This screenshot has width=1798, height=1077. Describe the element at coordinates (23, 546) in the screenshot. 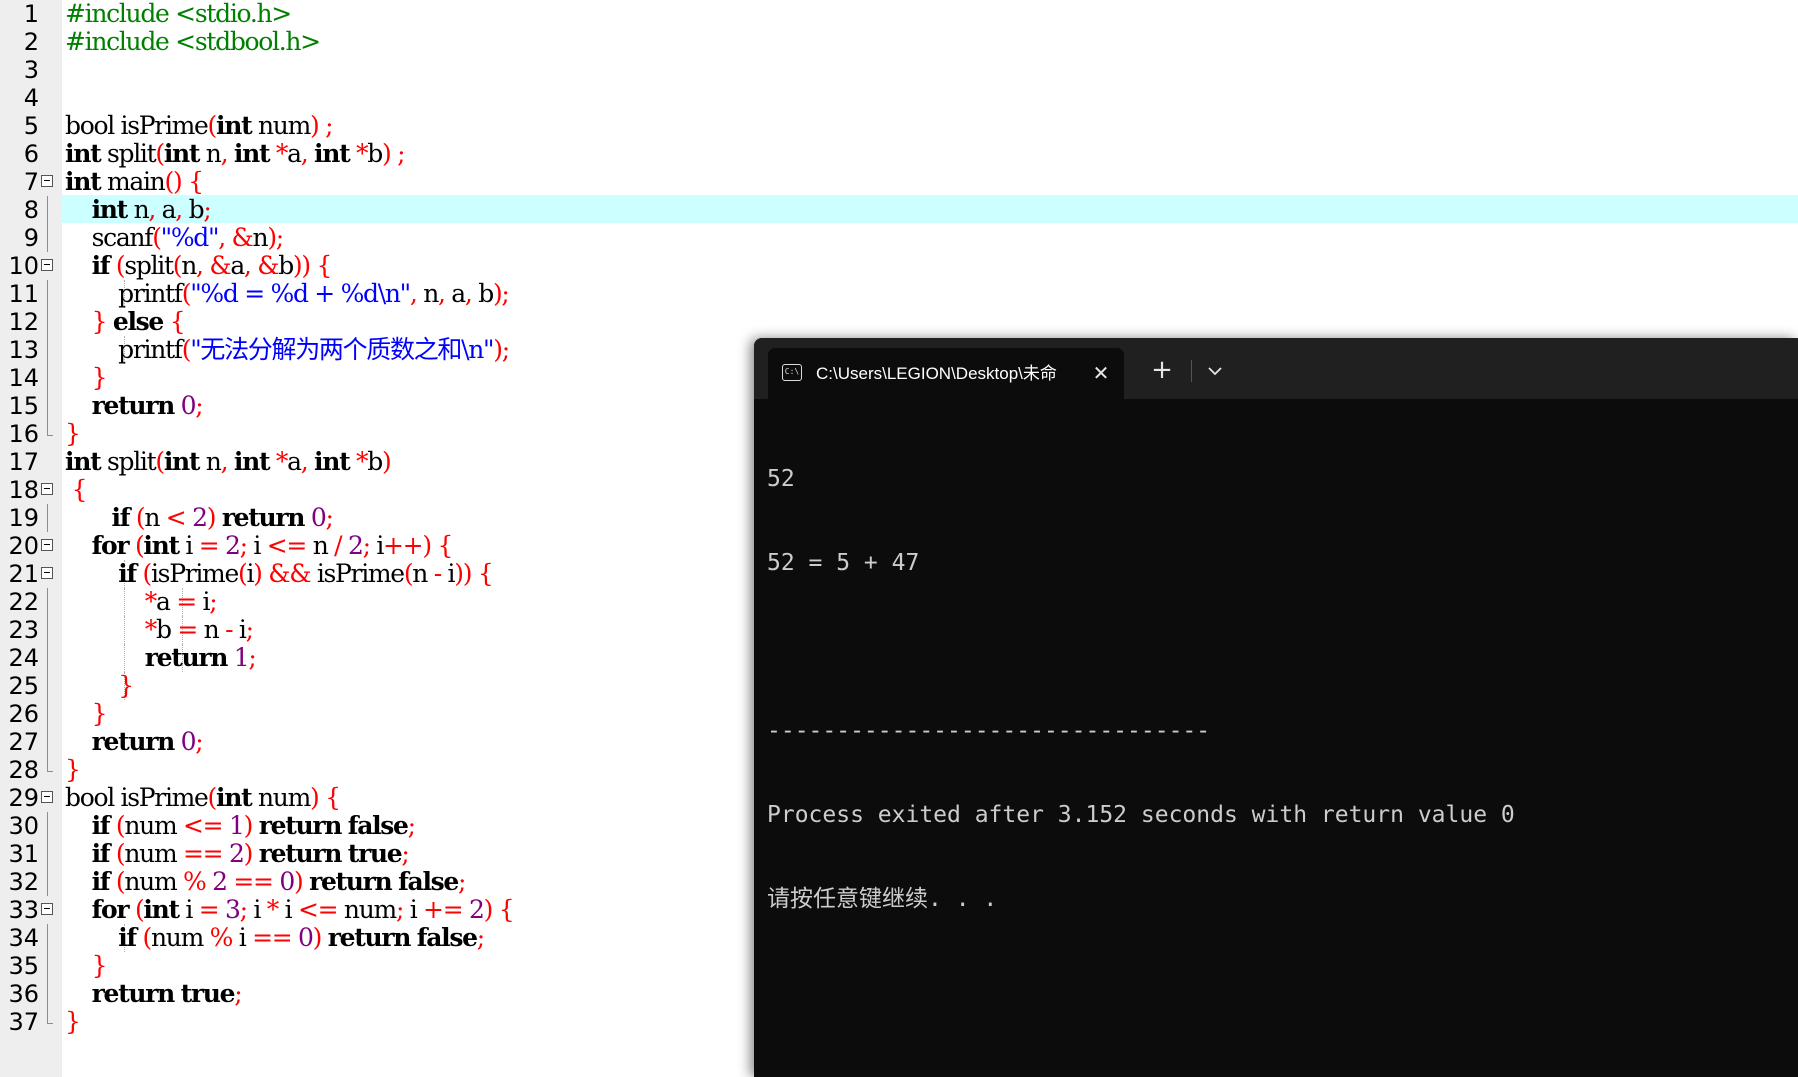

I see `line-number: 20` at that location.